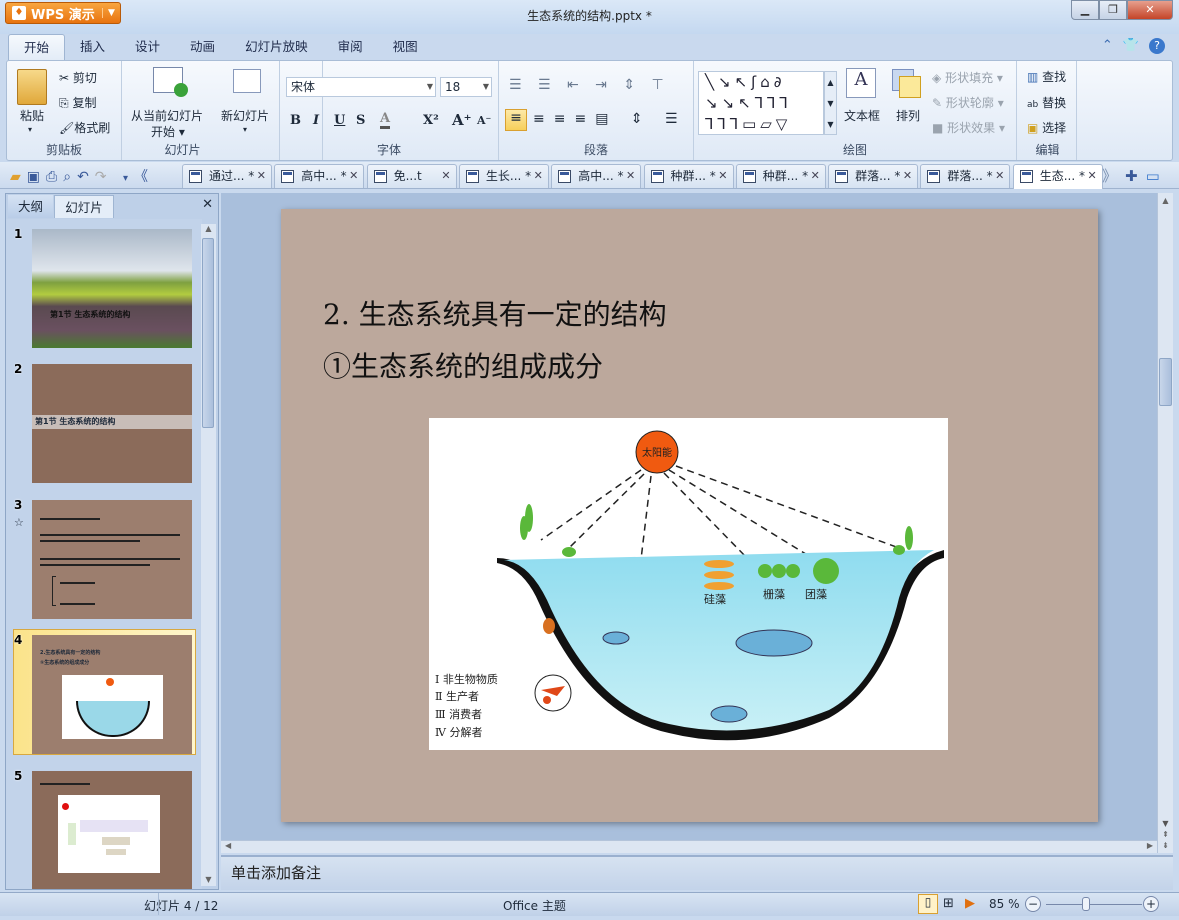 The image size is (1179, 920). Describe the element at coordinates (967, 77) in the screenshot. I see `shape-fill-button: ◈ 形状填充 ▾` at that location.